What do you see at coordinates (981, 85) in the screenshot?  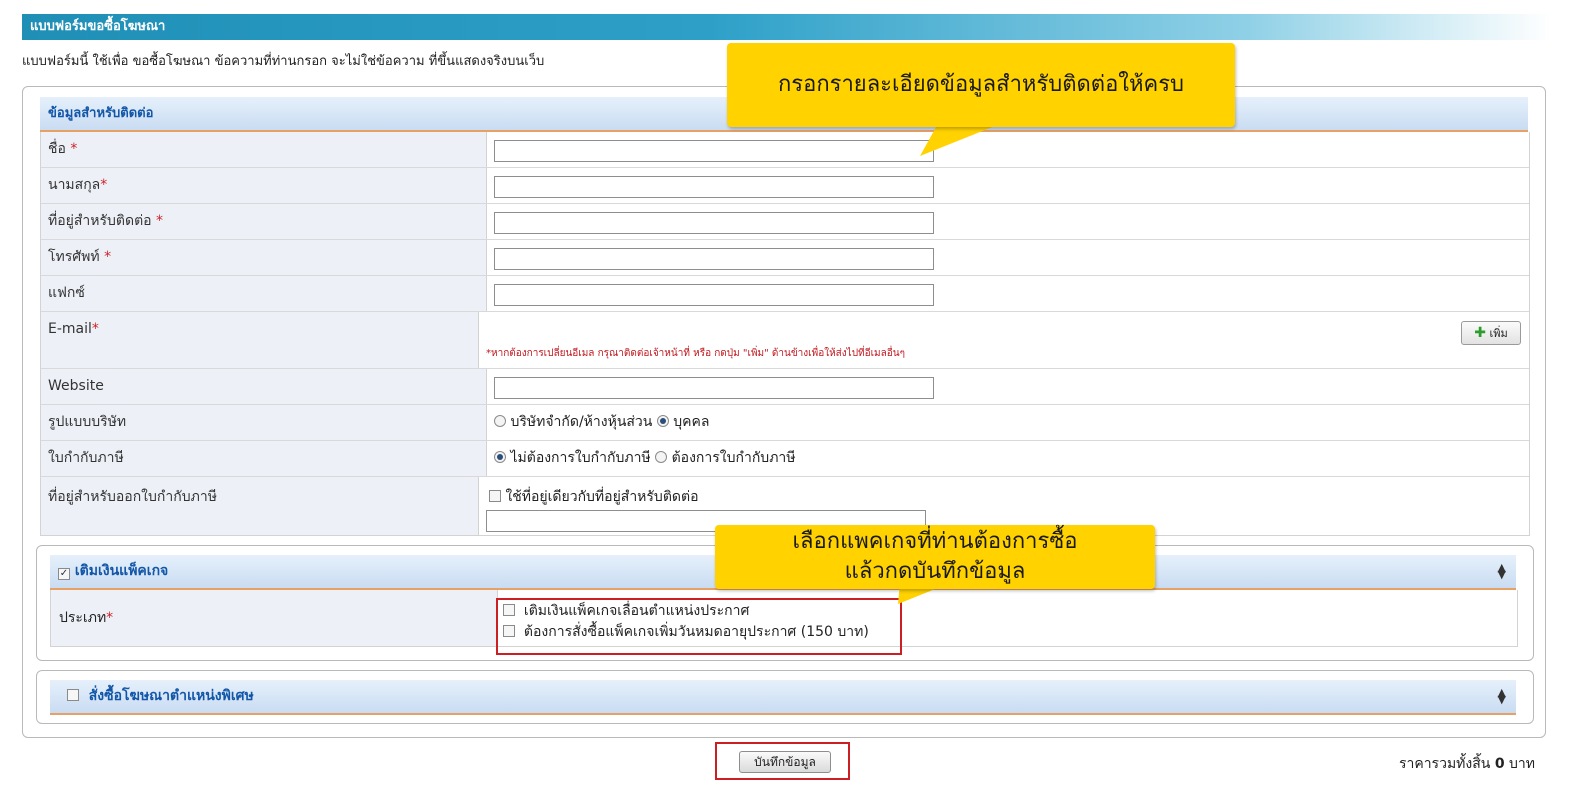 I see `callout-top: กรอกรายละเอียดข้อมูลสำหรับติดต่อให้ครบ` at bounding box center [981, 85].